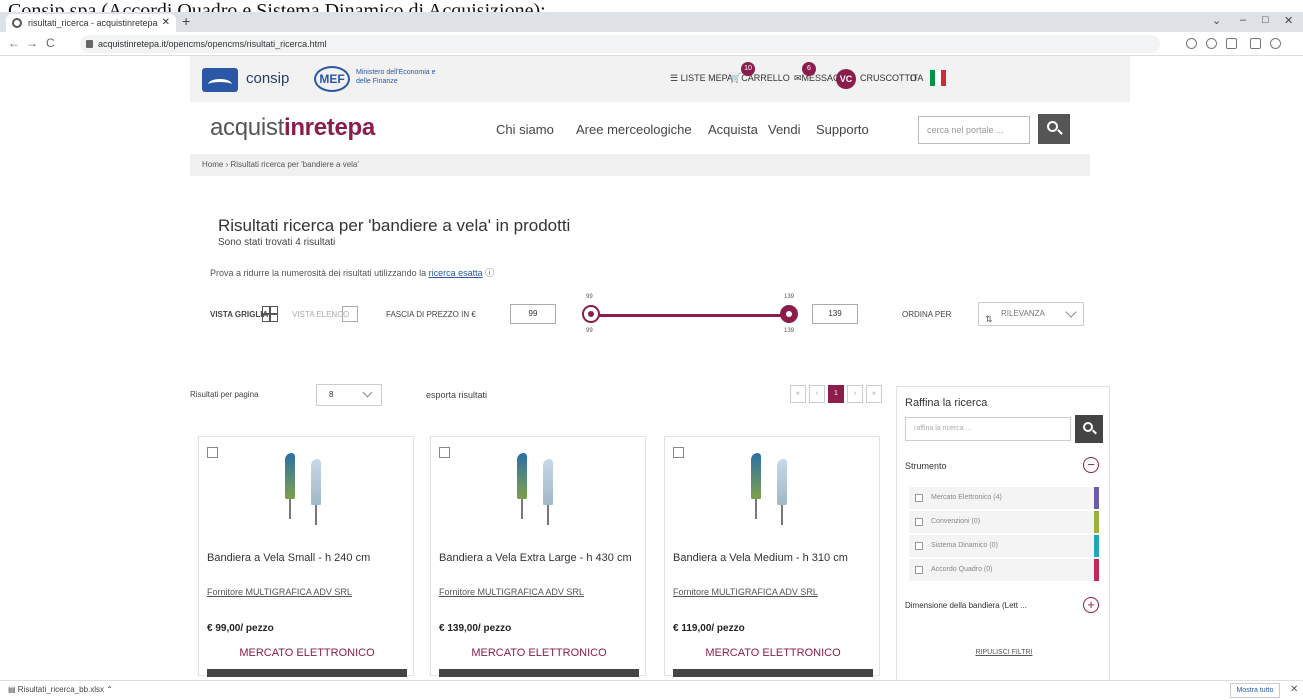 The height and width of the screenshot is (700, 1303). I want to click on pager-prev: ‹, so click(817, 394).